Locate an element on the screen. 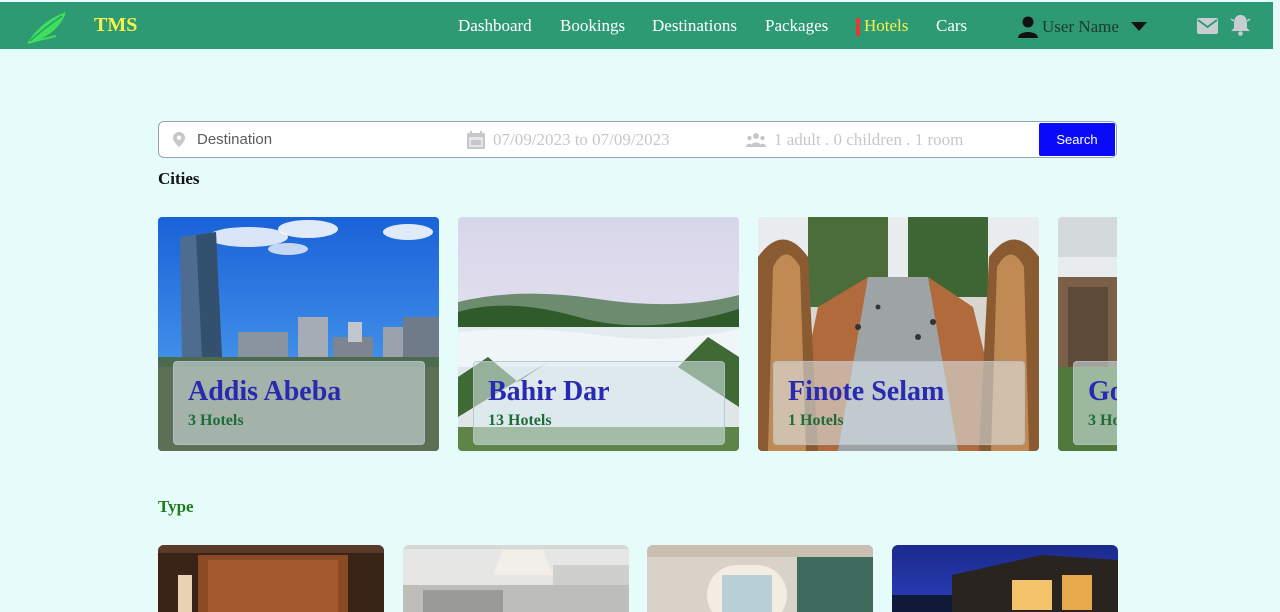 The width and height of the screenshot is (1280, 612). nav-packages: Packages is located at coordinates (796, 26).